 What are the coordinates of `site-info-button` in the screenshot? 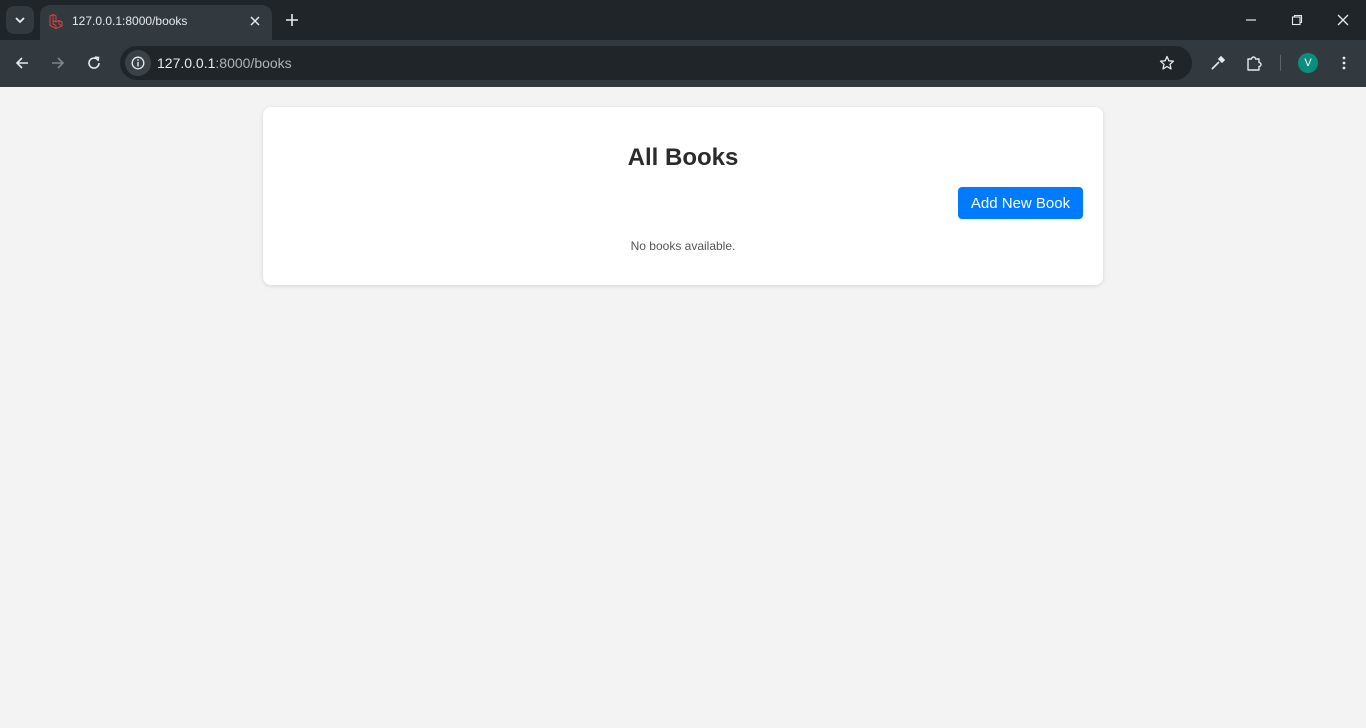 It's located at (138, 63).